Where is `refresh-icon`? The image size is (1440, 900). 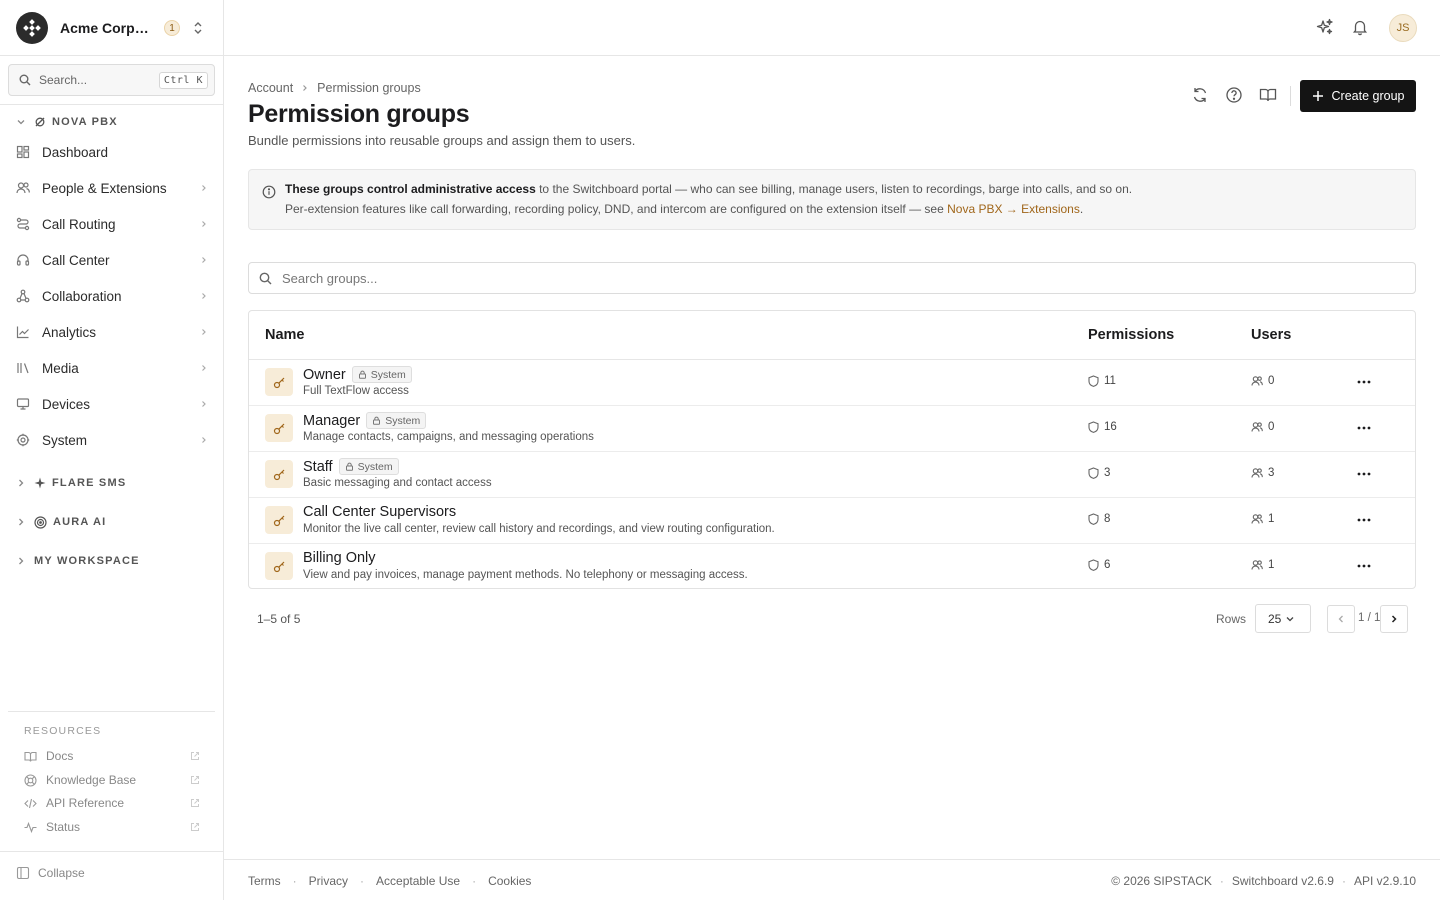
refresh-icon is located at coordinates (1201, 96).